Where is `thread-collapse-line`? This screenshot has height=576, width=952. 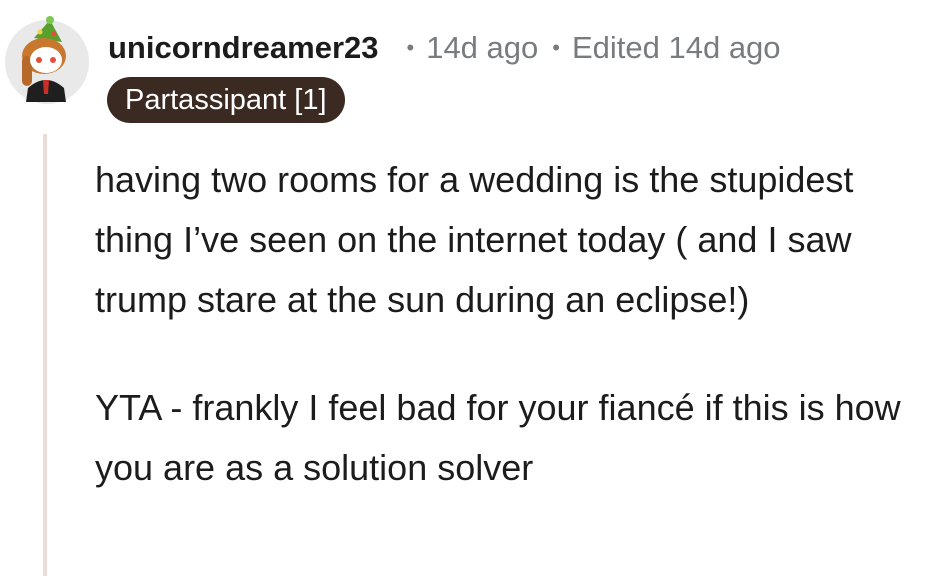
thread-collapse-line is located at coordinates (45, 355).